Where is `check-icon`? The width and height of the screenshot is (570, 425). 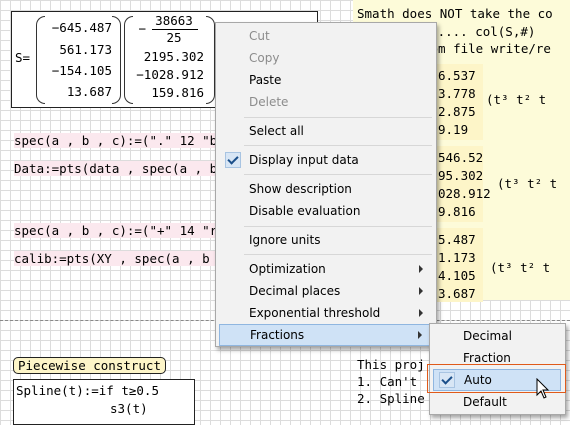
check-icon is located at coordinates (233, 160).